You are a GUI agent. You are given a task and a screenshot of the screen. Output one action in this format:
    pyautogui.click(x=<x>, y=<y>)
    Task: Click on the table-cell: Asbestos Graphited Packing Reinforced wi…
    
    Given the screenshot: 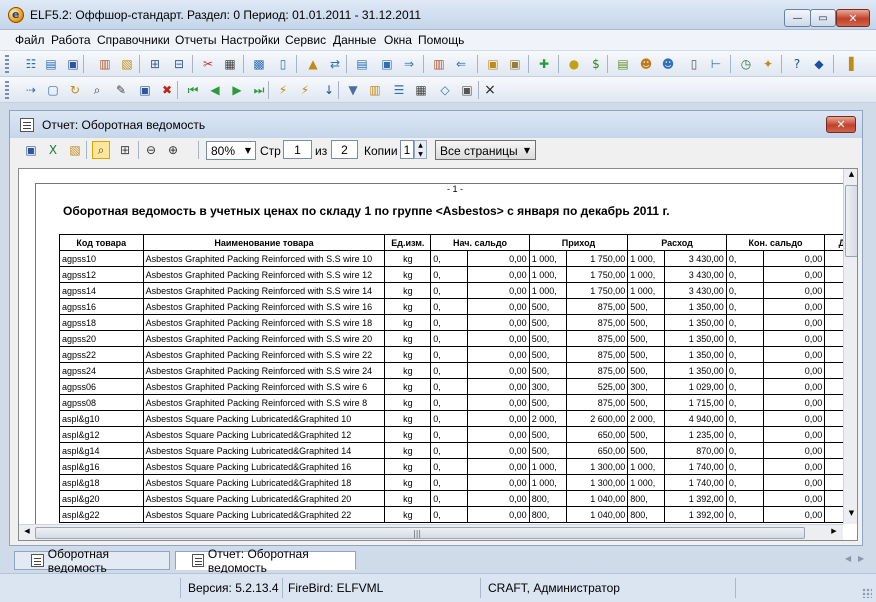 What is the action you would take?
    pyautogui.click(x=264, y=386)
    